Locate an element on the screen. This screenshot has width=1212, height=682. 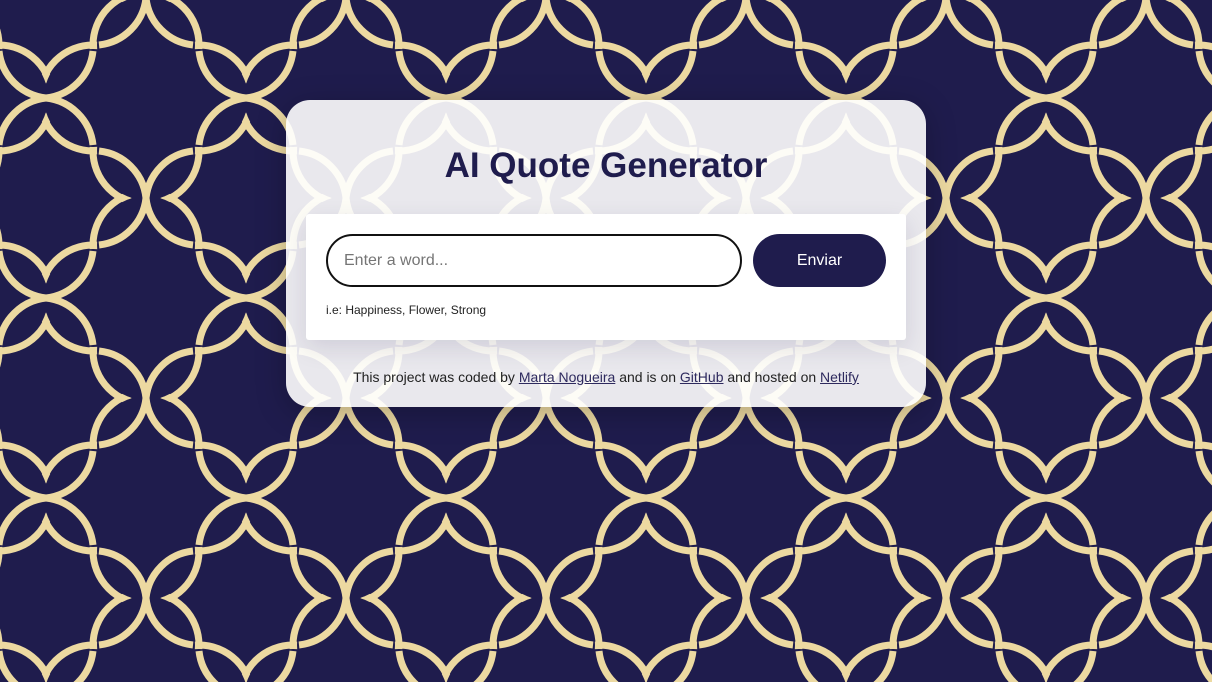
netlify-link: Netlify is located at coordinates (839, 377).